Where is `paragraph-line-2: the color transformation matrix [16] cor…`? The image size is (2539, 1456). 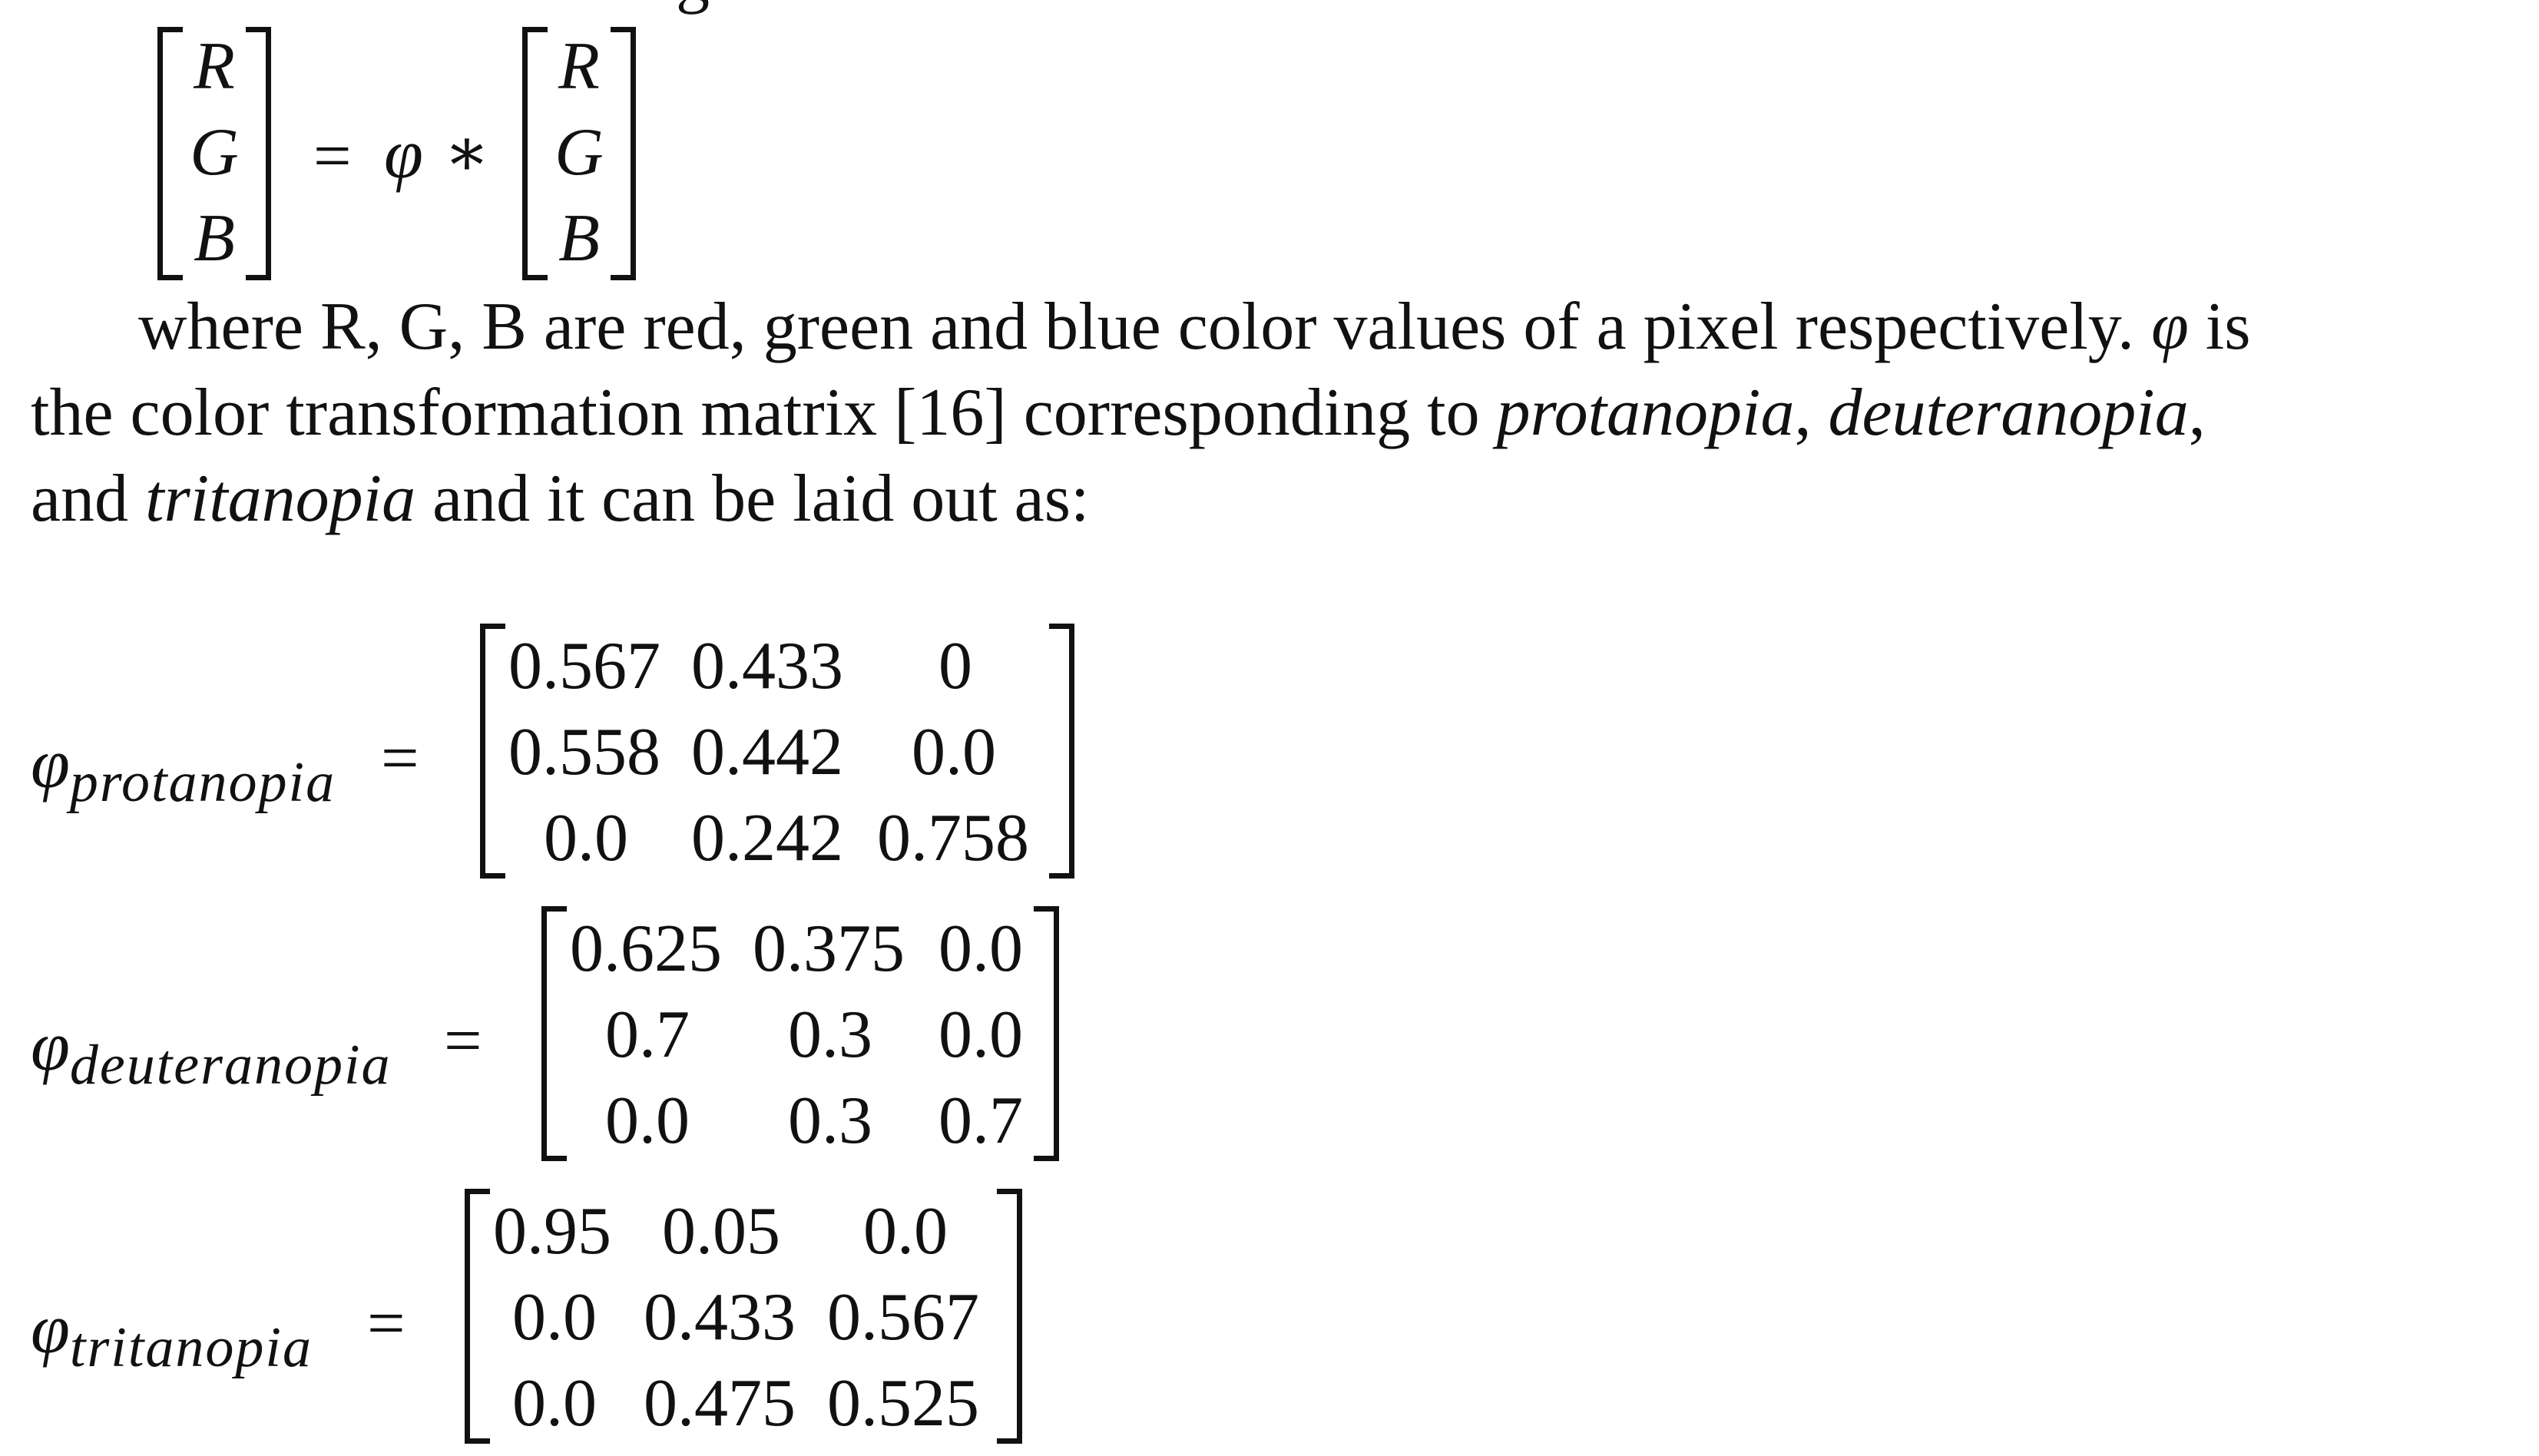
paragraph-line-2: the color transformation matrix [16] cor… is located at coordinates (1275, 413).